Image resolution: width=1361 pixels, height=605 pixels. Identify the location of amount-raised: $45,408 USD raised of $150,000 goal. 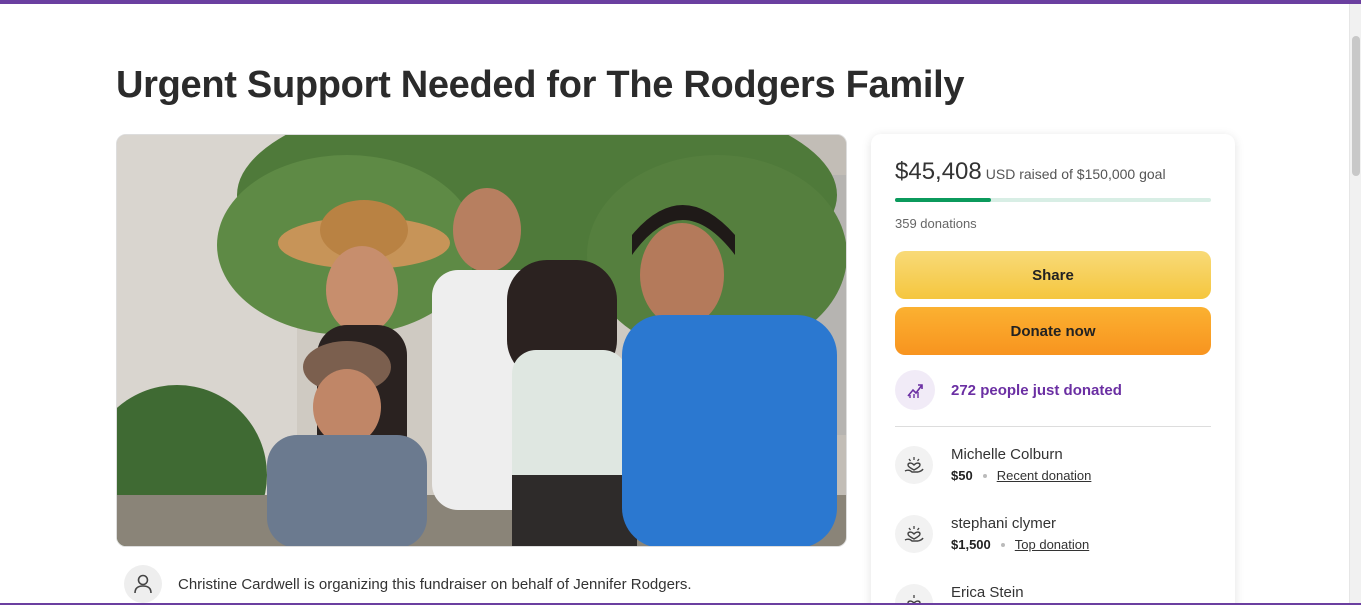
(1030, 172).